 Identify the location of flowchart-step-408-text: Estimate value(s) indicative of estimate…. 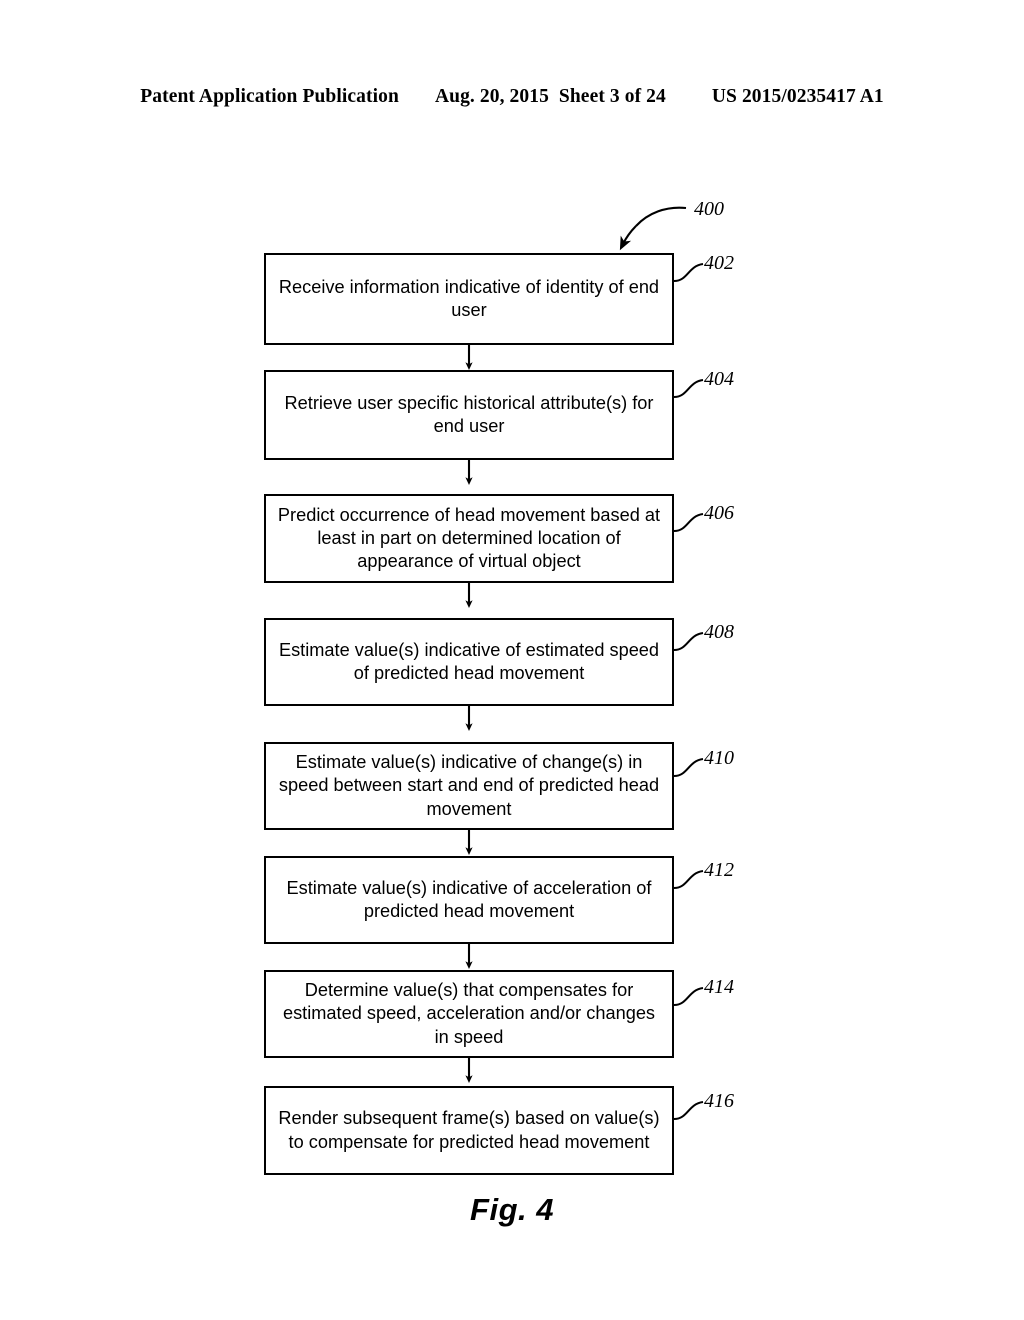
(469, 661).